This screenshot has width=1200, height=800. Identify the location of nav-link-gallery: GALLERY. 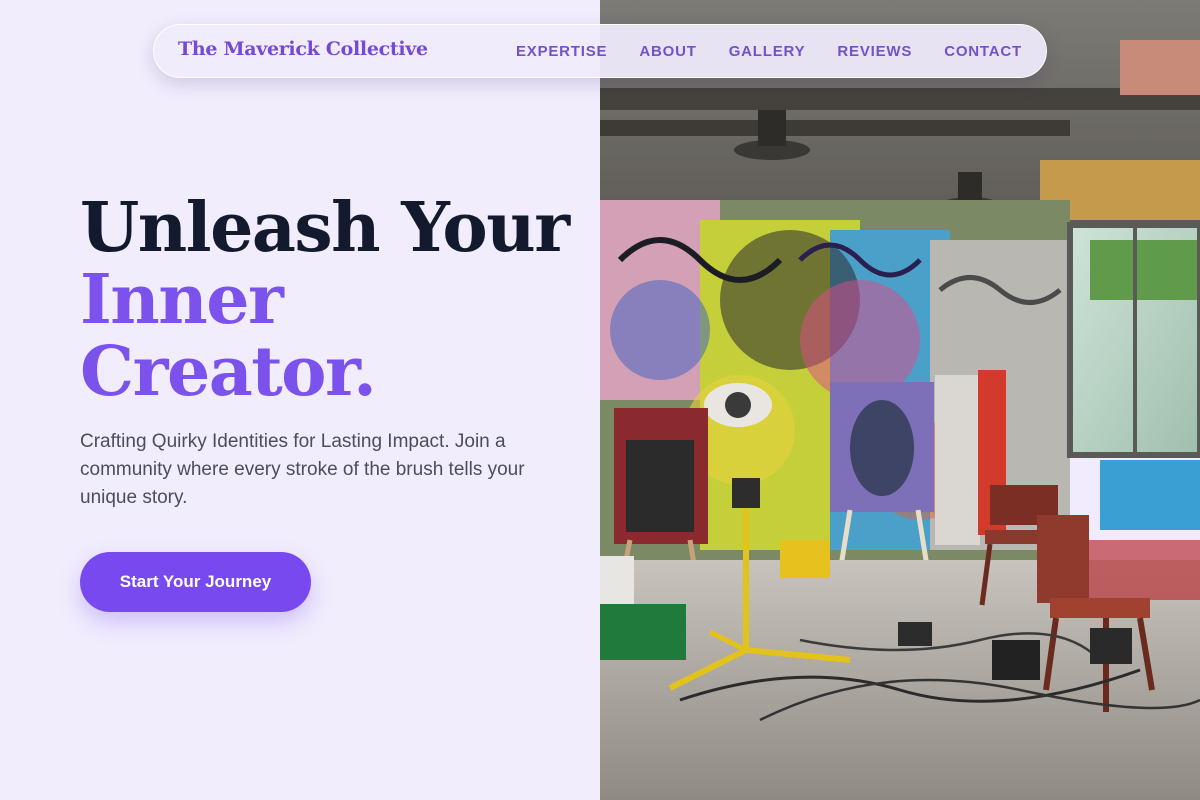
(767, 51).